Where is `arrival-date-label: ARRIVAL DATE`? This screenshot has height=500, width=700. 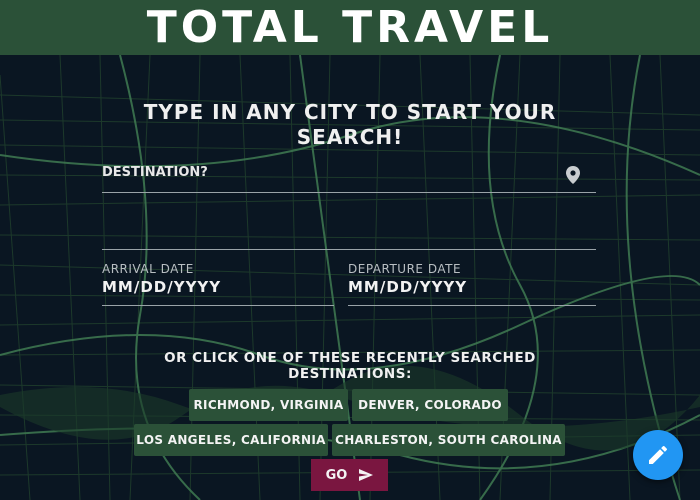 arrival-date-label: ARRIVAL DATE is located at coordinates (148, 269).